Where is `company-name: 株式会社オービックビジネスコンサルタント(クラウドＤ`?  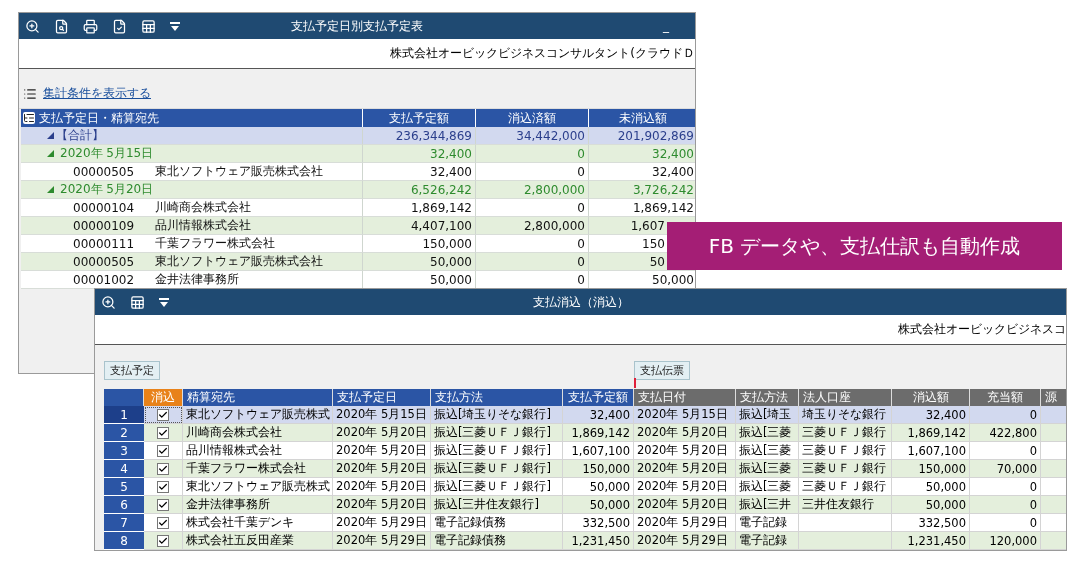
company-name: 株式会社オービックビジネスコンサルタント(クラウドＤ is located at coordinates (542, 53).